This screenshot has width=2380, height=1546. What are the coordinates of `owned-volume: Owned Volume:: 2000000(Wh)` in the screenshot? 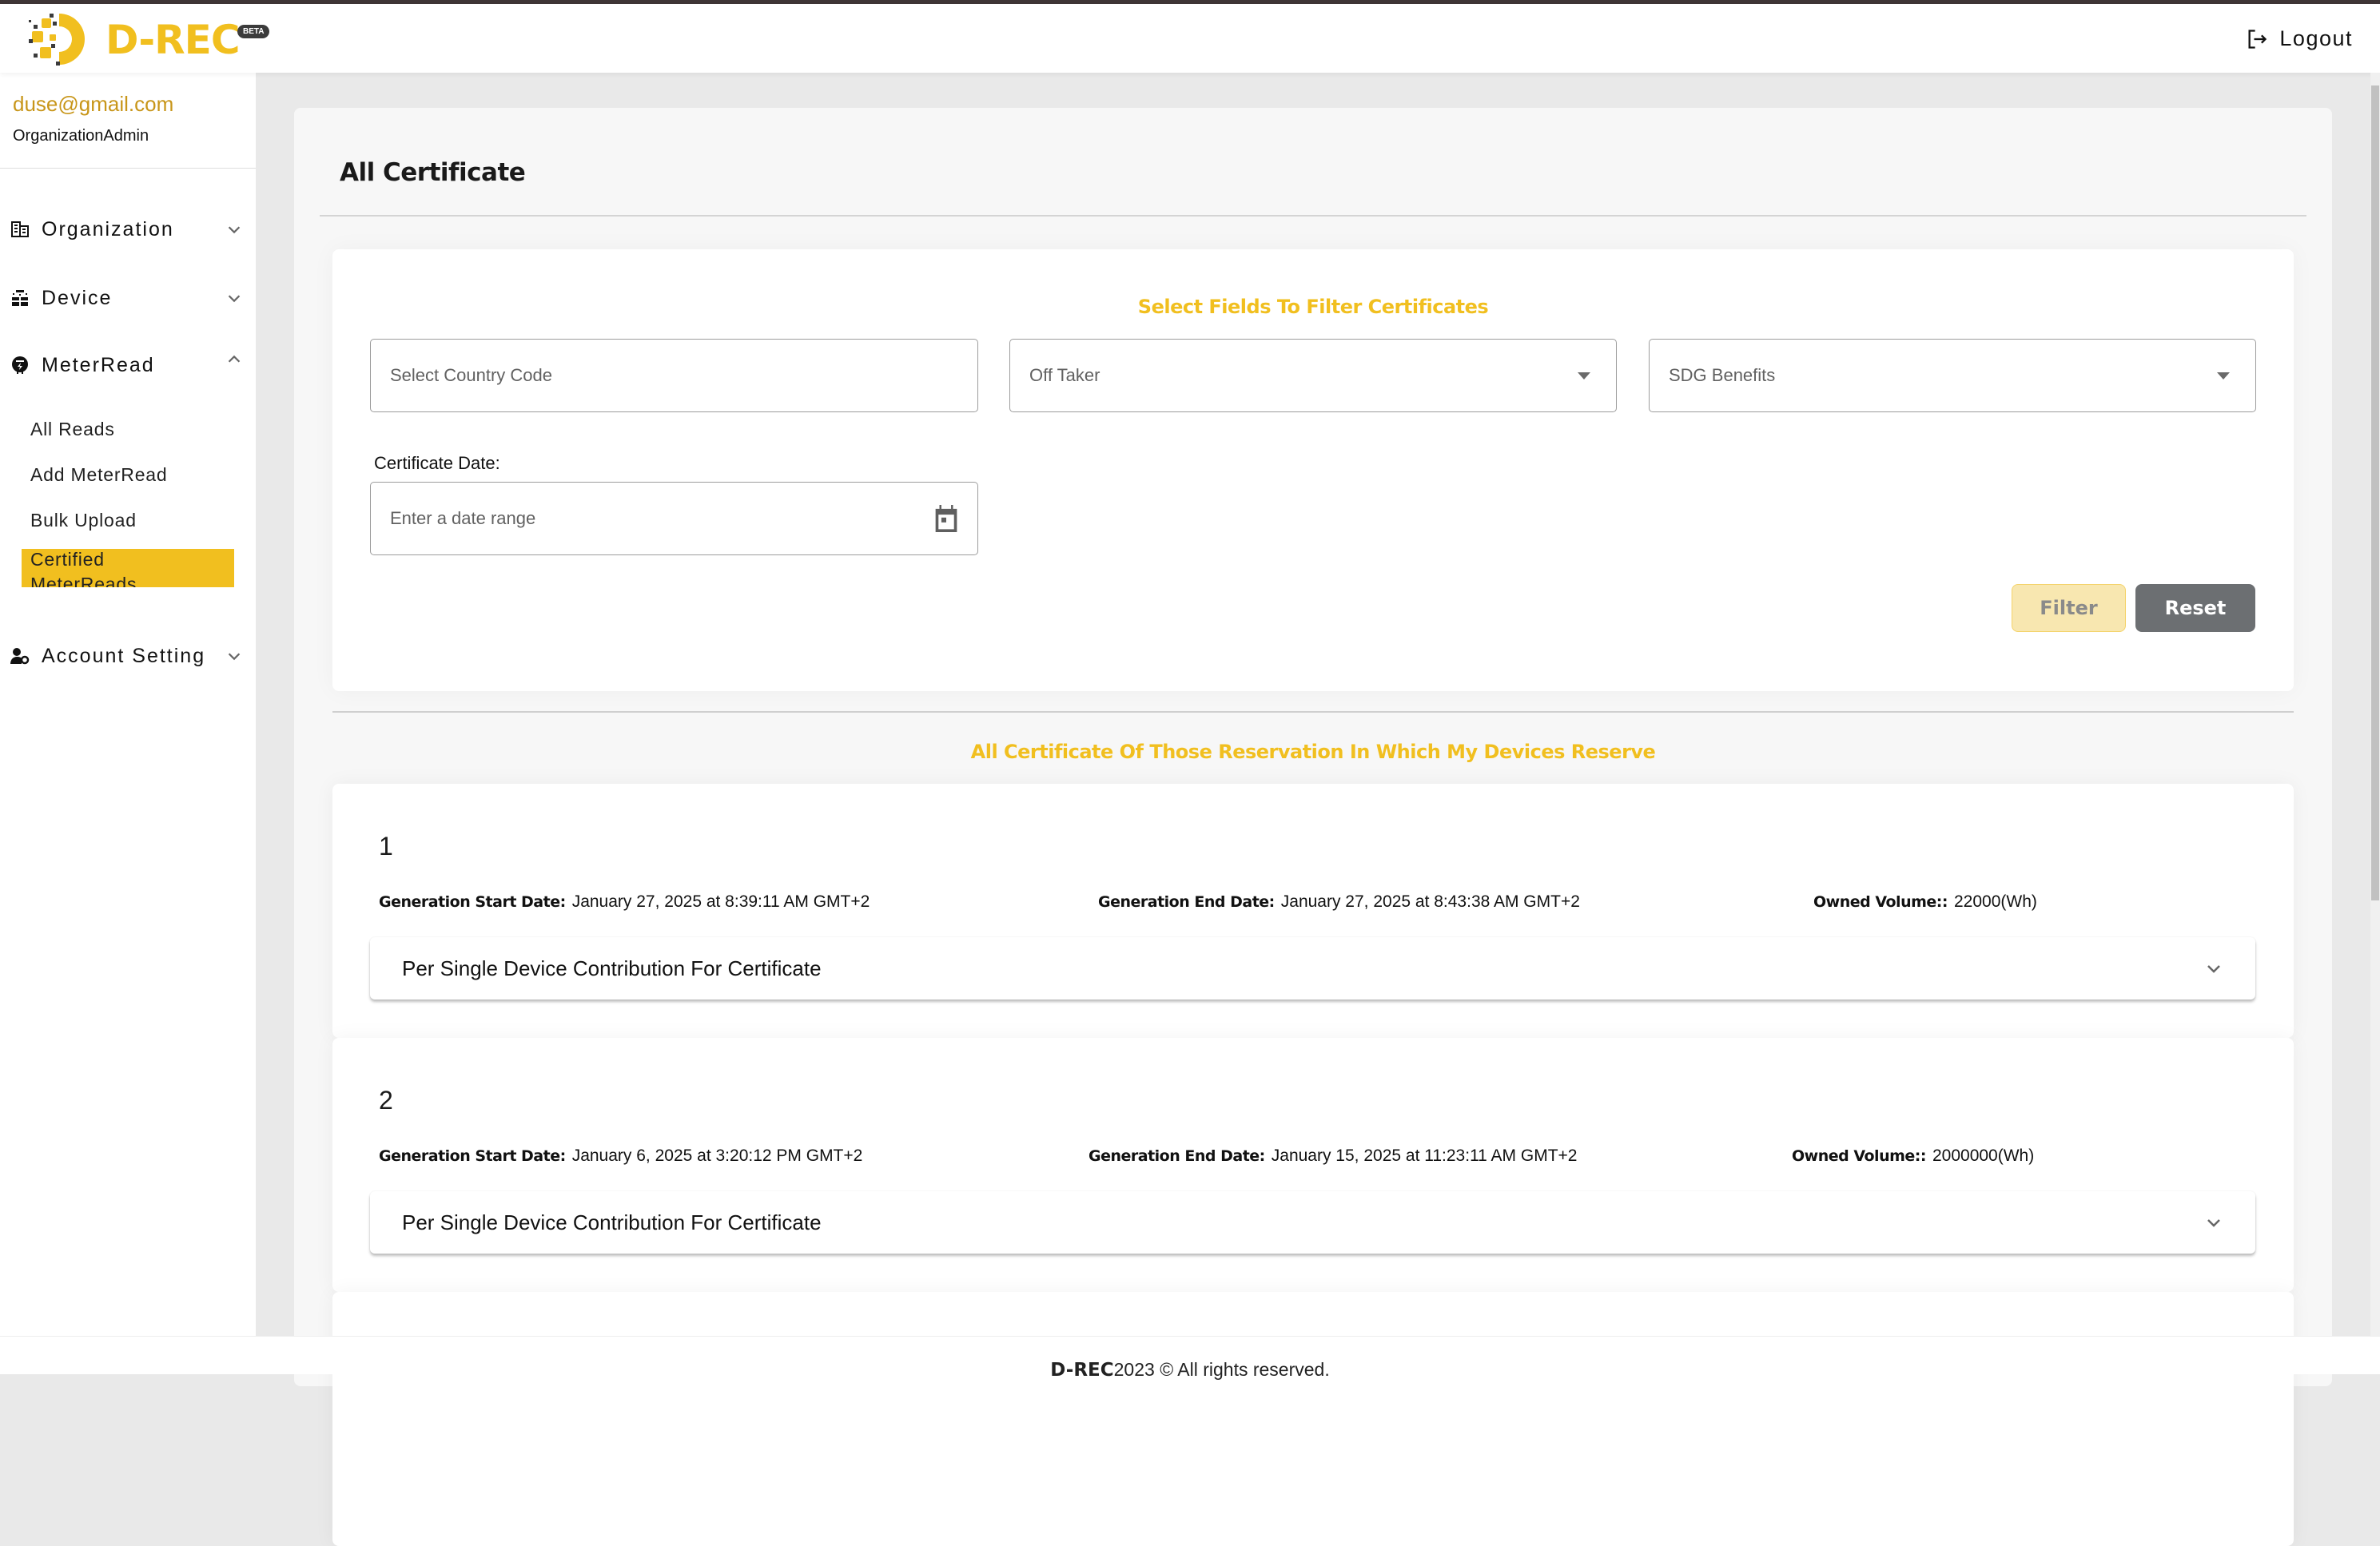 It's located at (1913, 1156).